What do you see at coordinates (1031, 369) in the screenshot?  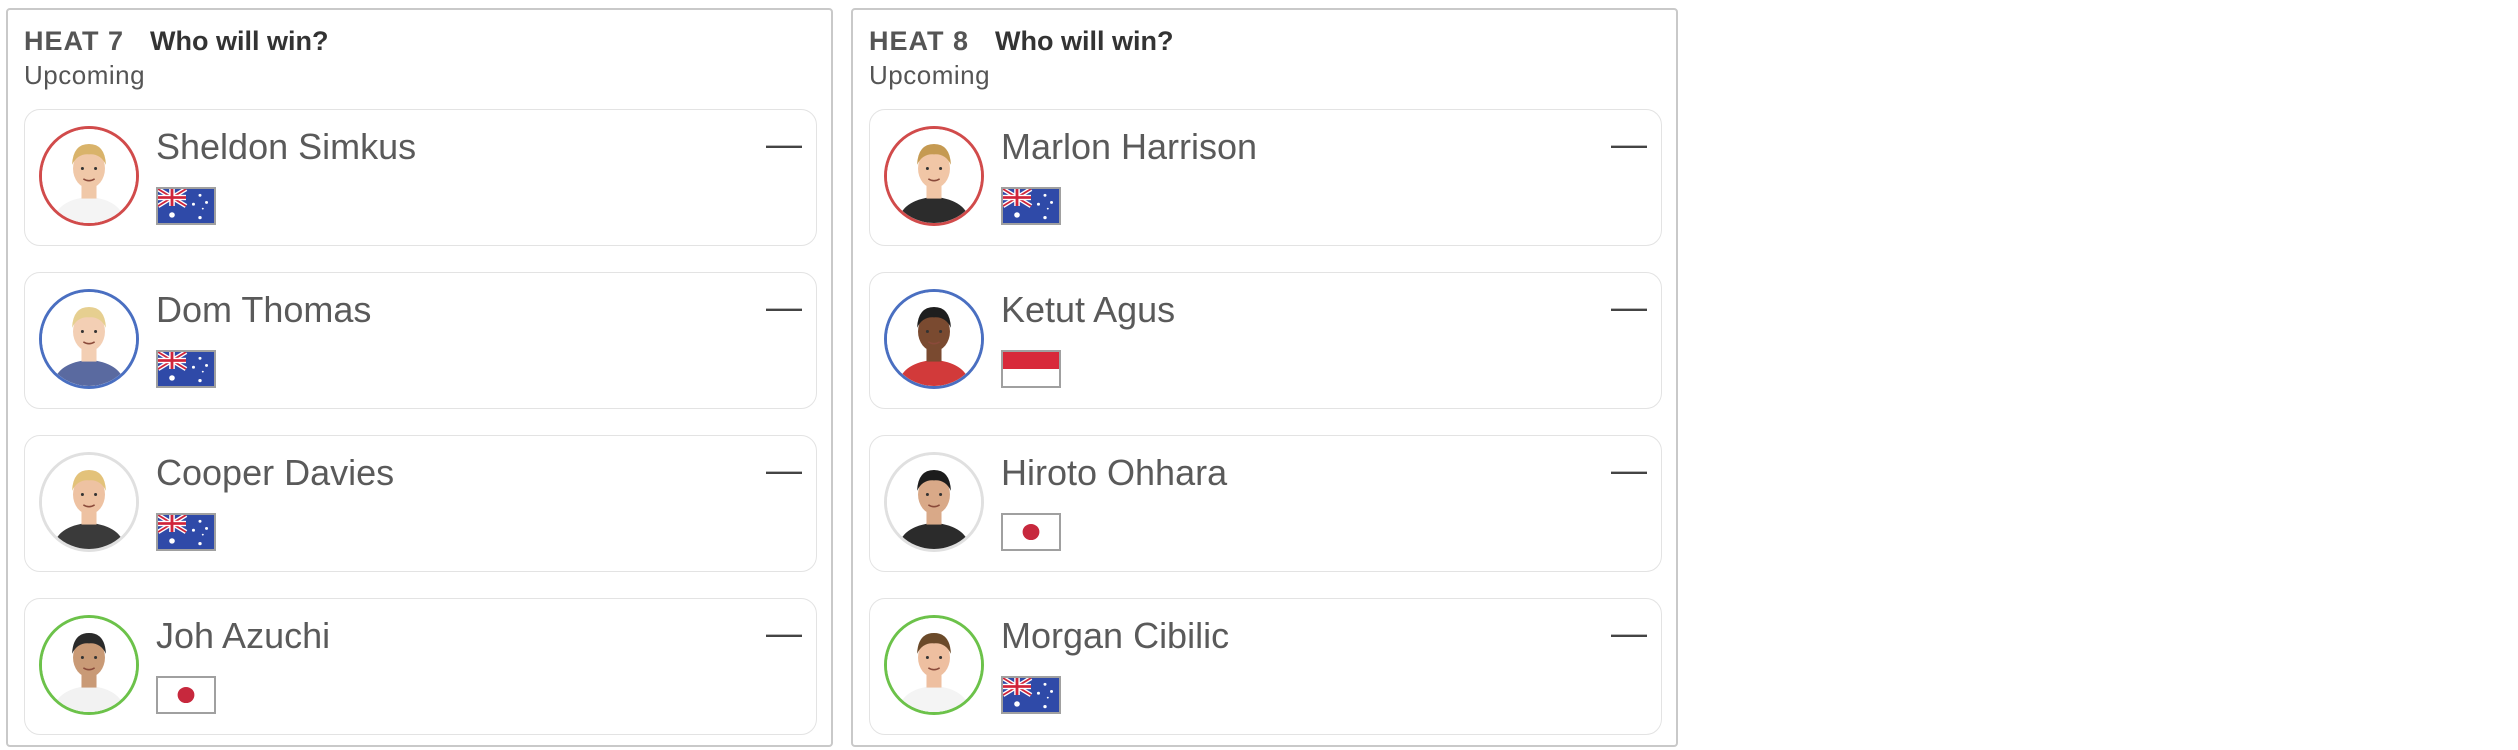 I see `indonesia-flag-icon` at bounding box center [1031, 369].